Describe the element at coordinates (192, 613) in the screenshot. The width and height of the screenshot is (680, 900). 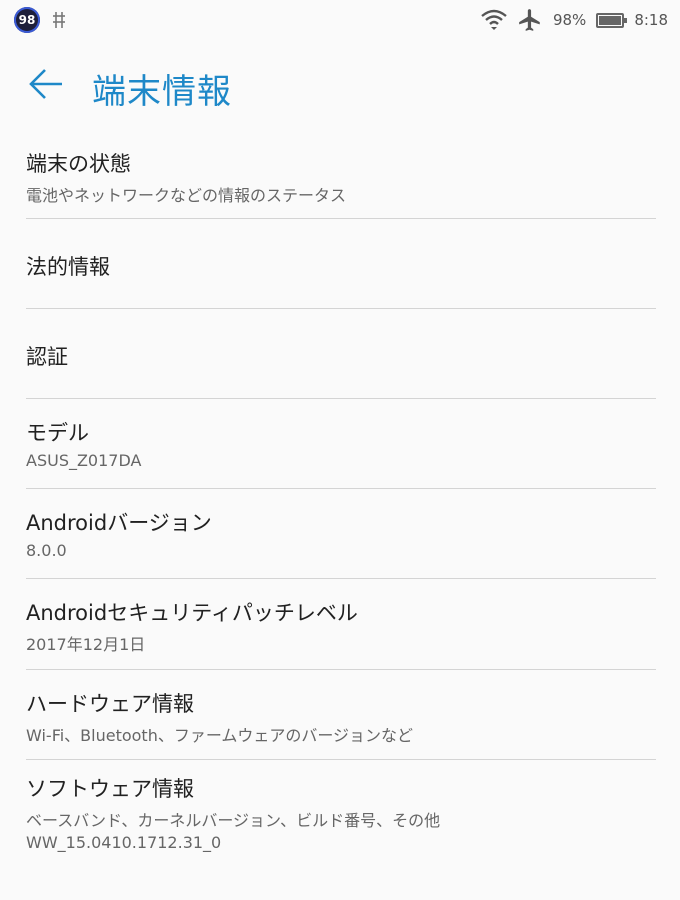
I see `item-title: Androidセキュリティパッチレベル` at that location.